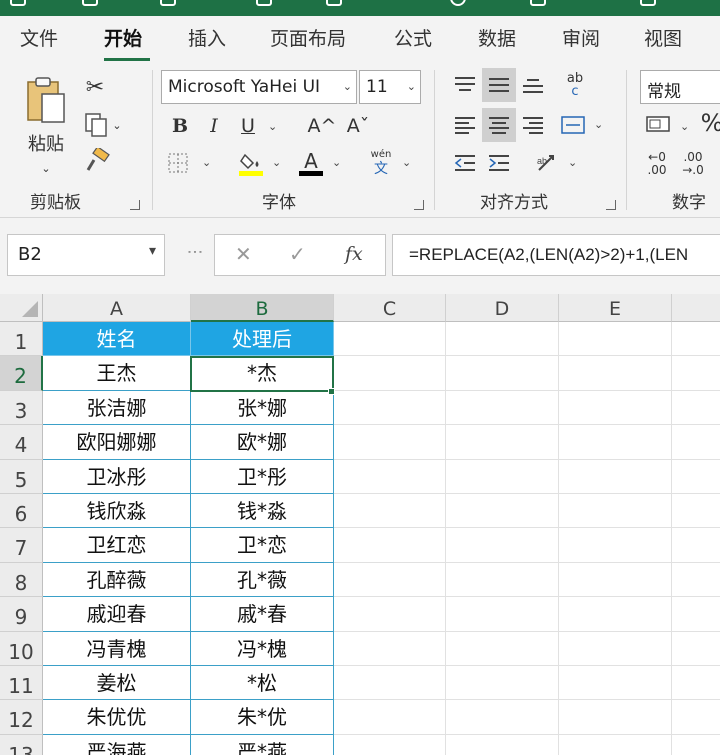 The width and height of the screenshot is (720, 755). I want to click on font-dialog-launcher-icon, so click(419, 205).